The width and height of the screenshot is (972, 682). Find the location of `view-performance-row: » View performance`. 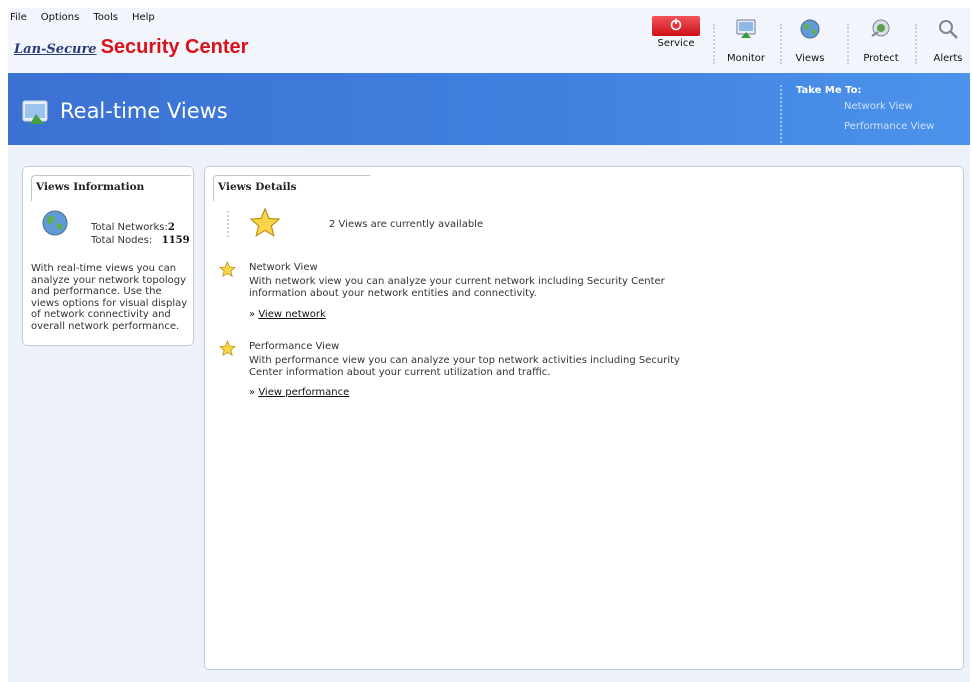

view-performance-row: » View performance is located at coordinates (299, 392).